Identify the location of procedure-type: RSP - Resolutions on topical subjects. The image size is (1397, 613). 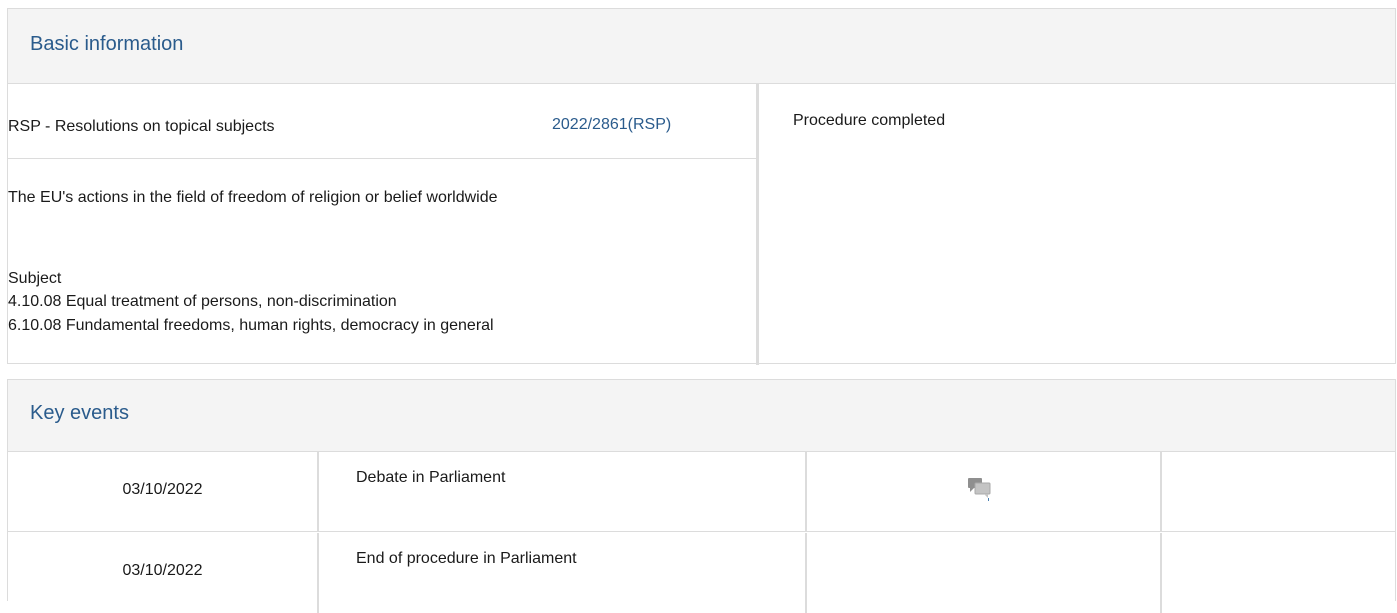
(141, 126).